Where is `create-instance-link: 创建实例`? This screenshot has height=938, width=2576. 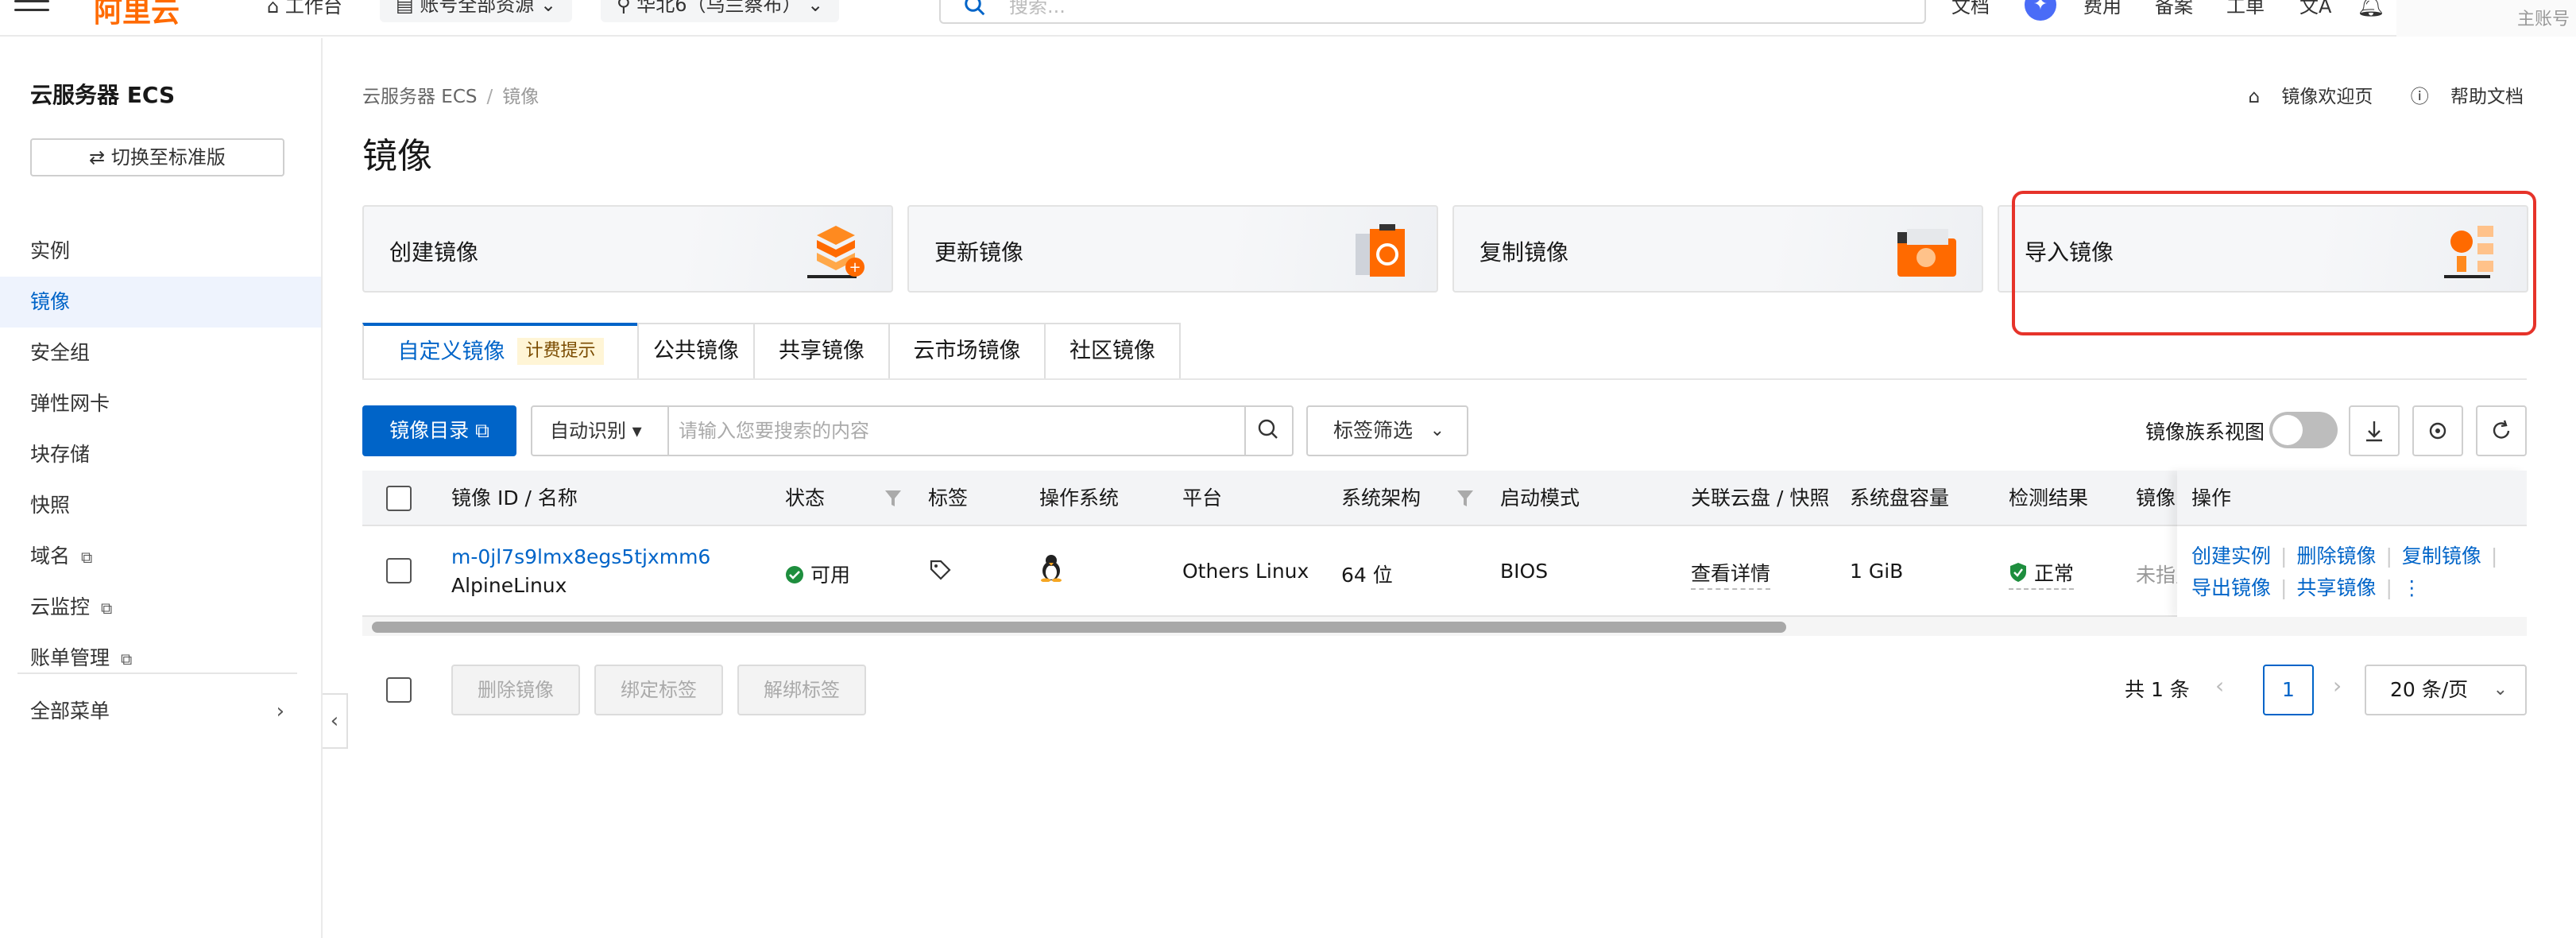
create-instance-link: 创建实例 is located at coordinates (2231, 556).